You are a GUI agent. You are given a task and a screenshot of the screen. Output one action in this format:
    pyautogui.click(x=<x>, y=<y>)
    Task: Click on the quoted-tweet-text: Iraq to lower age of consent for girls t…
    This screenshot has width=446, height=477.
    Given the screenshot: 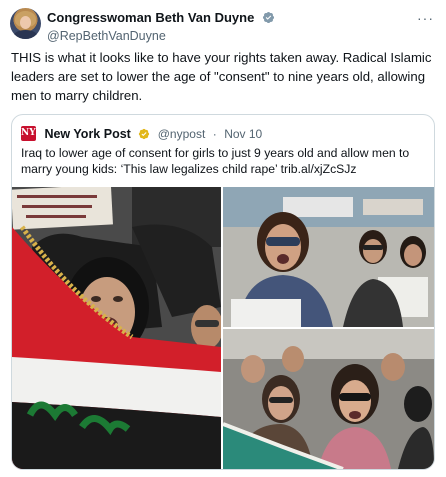 What is the action you would take?
    pyautogui.click(x=215, y=161)
    